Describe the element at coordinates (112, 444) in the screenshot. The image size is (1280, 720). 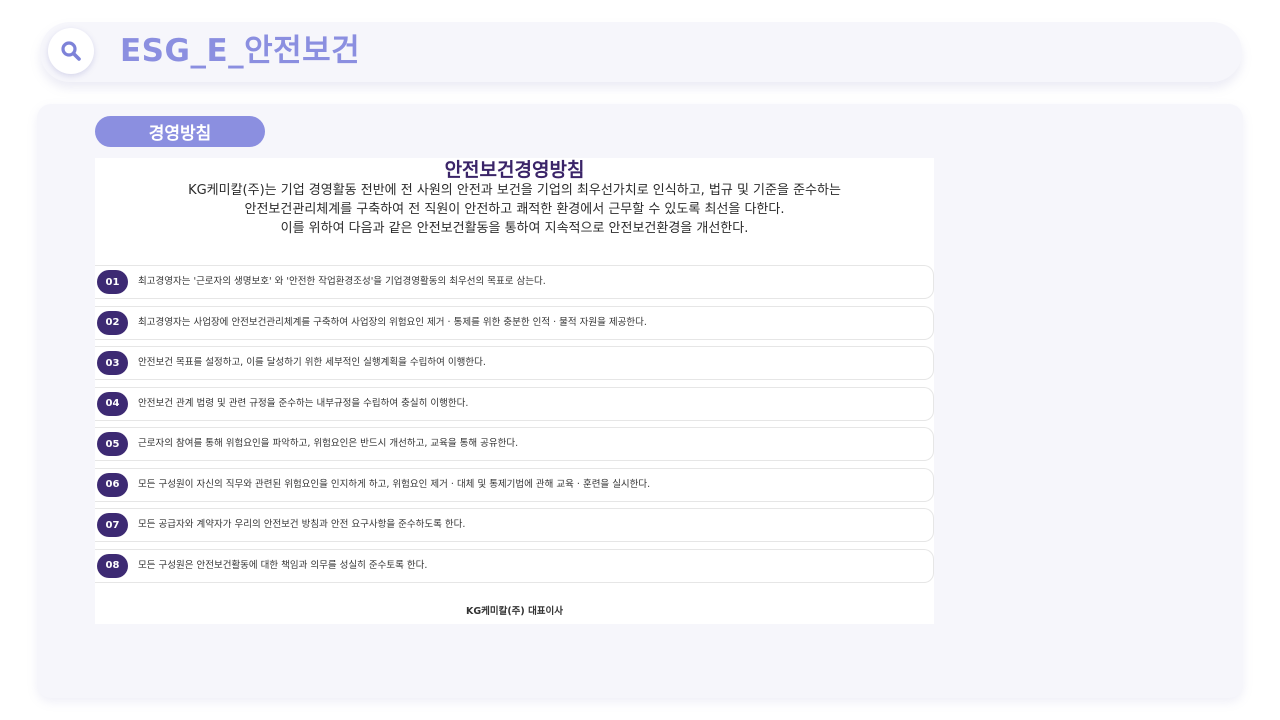
I see `item-number-badge: 05` at that location.